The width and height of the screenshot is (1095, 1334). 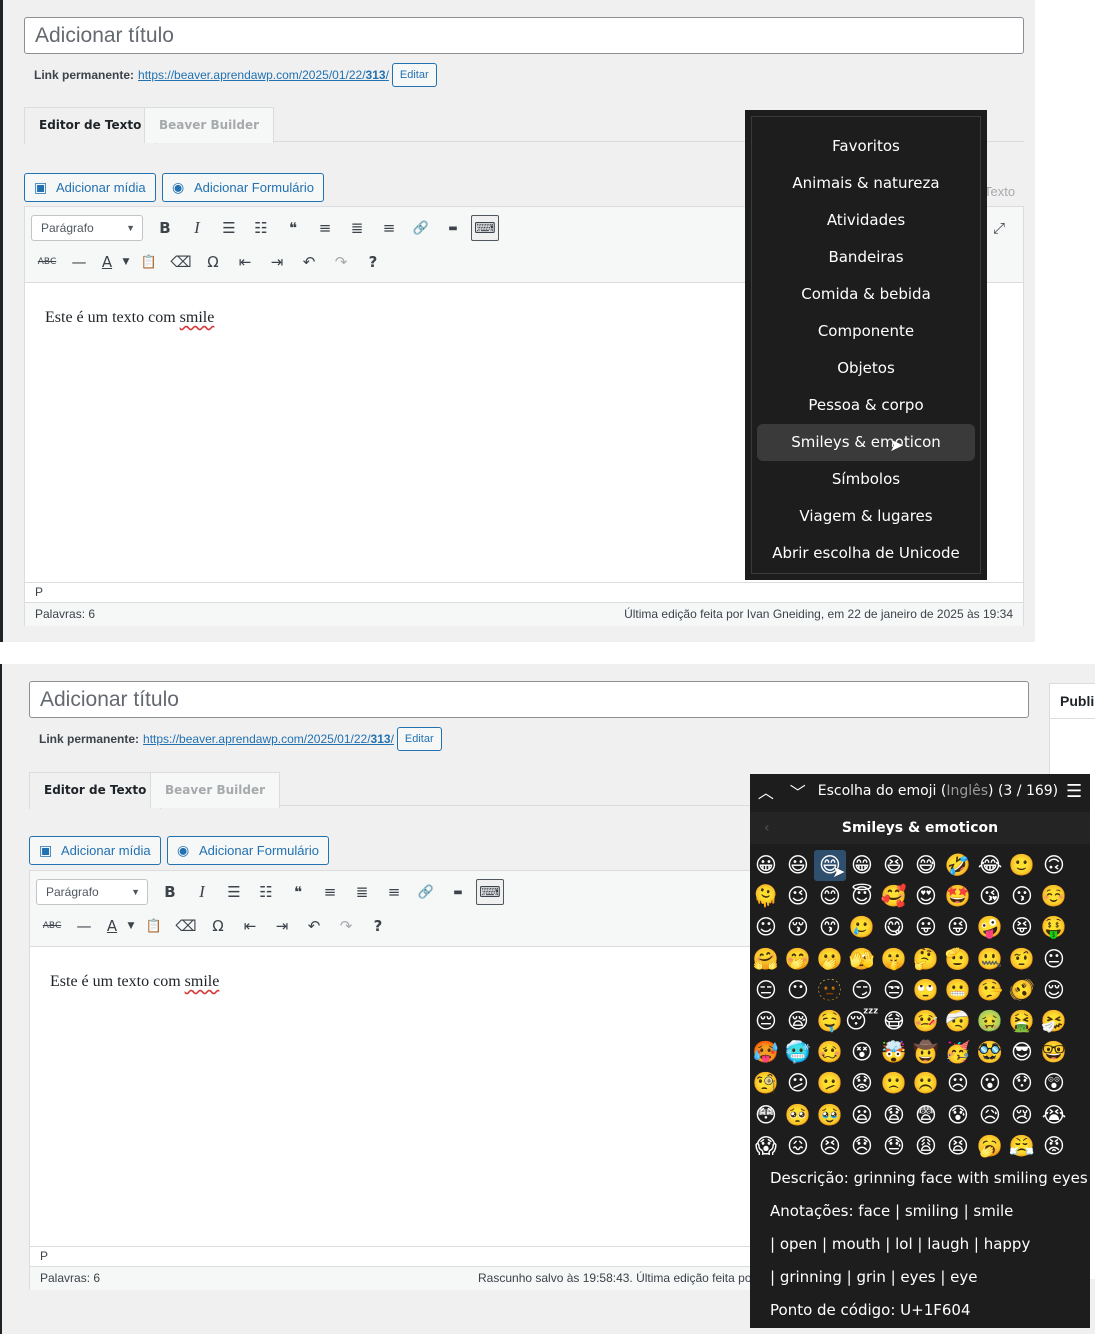 What do you see at coordinates (862, 1146) in the screenshot?
I see `emoji-cell: 😞` at bounding box center [862, 1146].